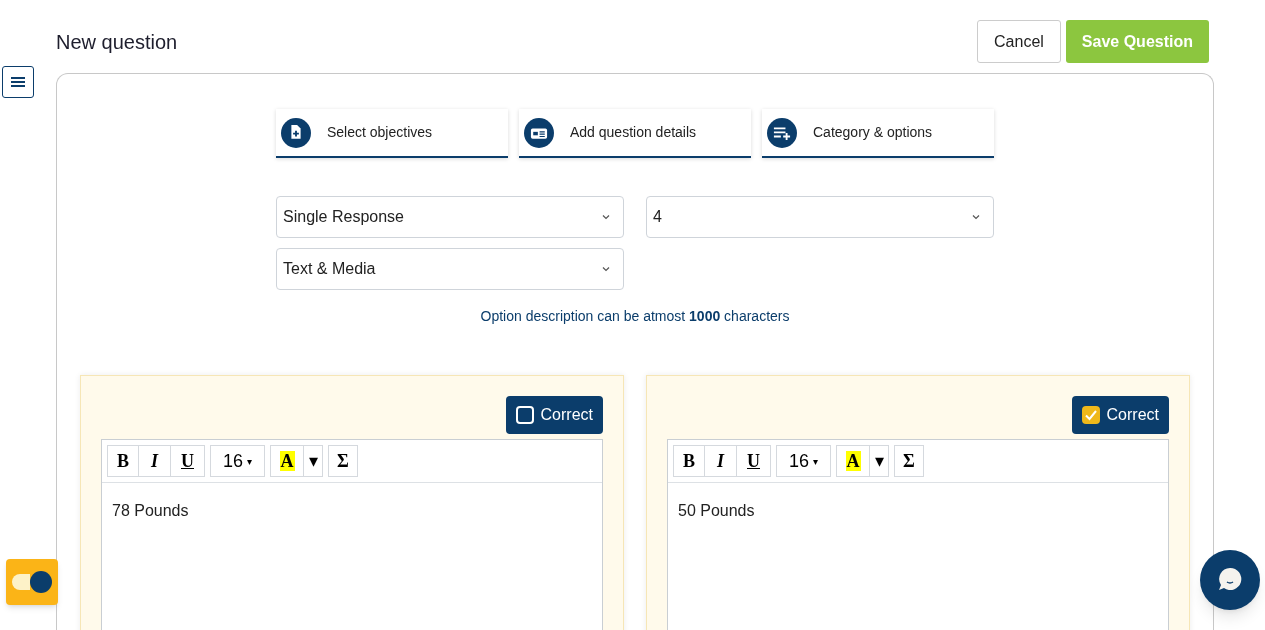  Describe the element at coordinates (918, 534) in the screenshot. I see `rich-text-editor: B I U 16 ▾ A ▾ Σ 50 Pounds` at that location.